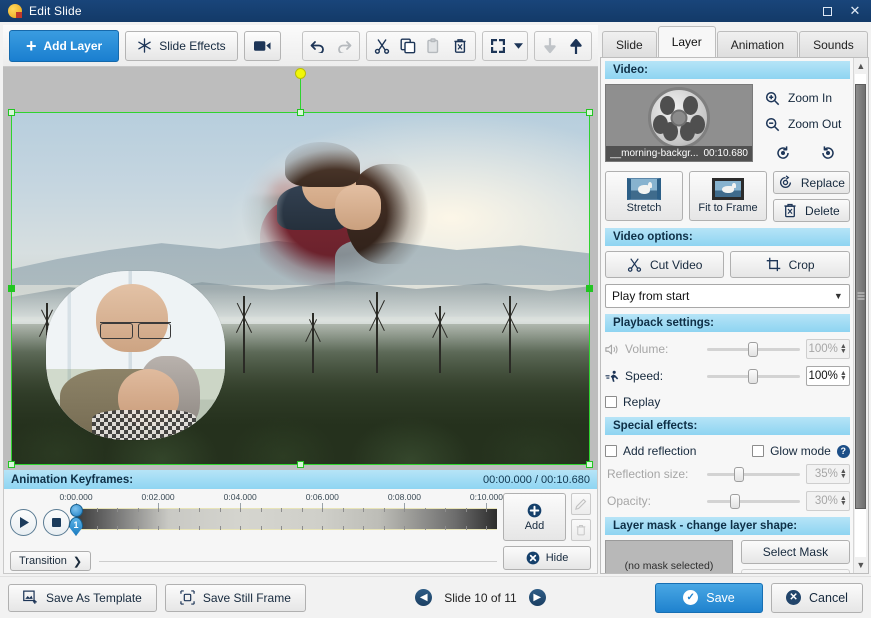 The image size is (871, 618). Describe the element at coordinates (753, 376) in the screenshot. I see `speed-slider` at that location.